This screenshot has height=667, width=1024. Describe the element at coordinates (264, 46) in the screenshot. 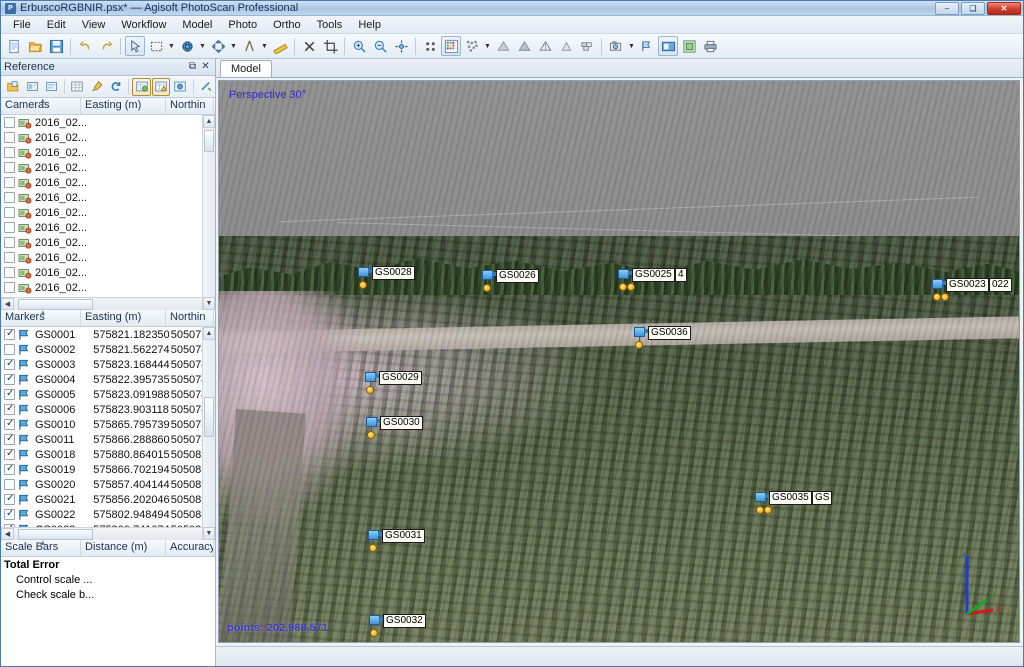

I see `chevron-down-icon-4: ▼` at that location.